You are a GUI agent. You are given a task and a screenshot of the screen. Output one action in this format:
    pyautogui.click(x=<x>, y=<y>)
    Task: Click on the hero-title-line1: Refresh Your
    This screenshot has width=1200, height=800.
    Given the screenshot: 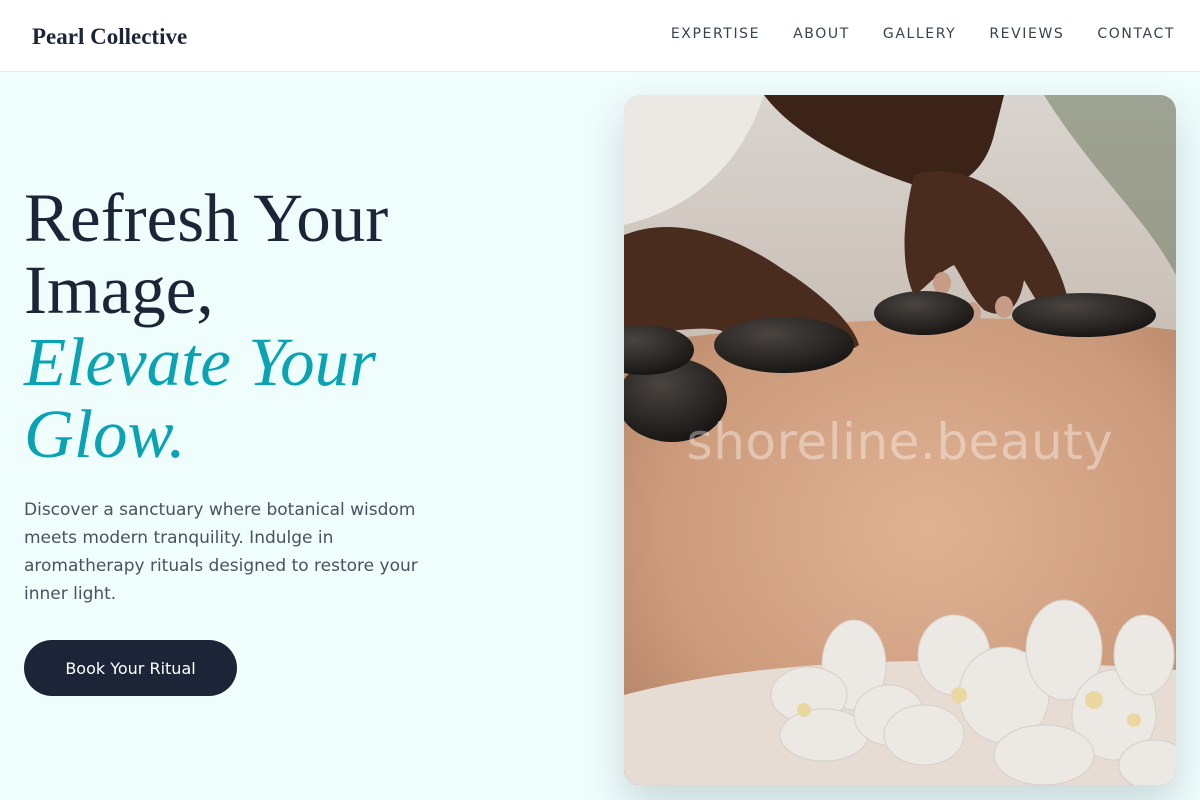 What is the action you would take?
    pyautogui.click(x=206, y=218)
    